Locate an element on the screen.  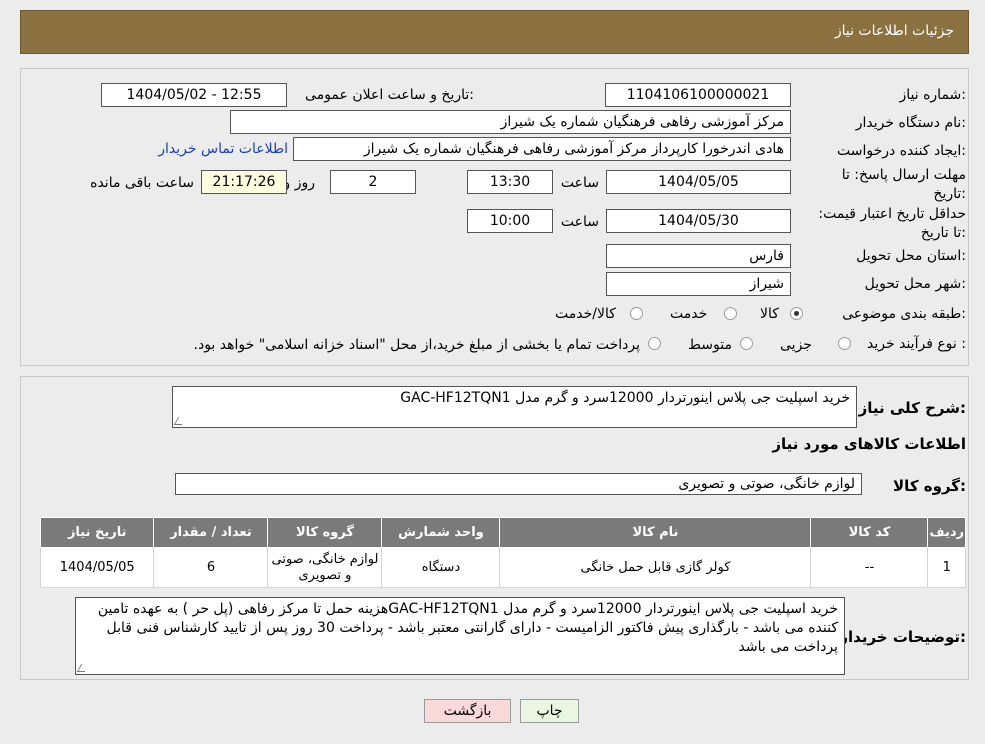
goods-info-title: اطلاعات کالاهای مورد نیاز is located at coordinates (869, 444).